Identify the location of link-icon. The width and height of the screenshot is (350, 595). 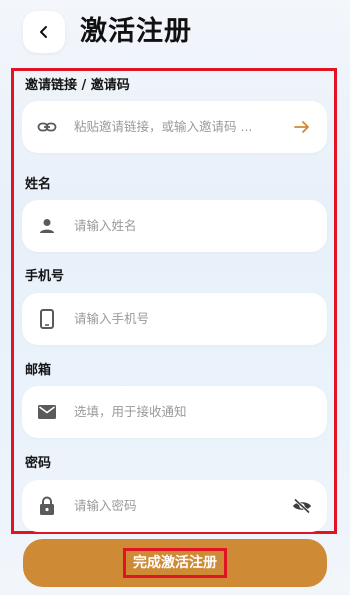
(47, 127).